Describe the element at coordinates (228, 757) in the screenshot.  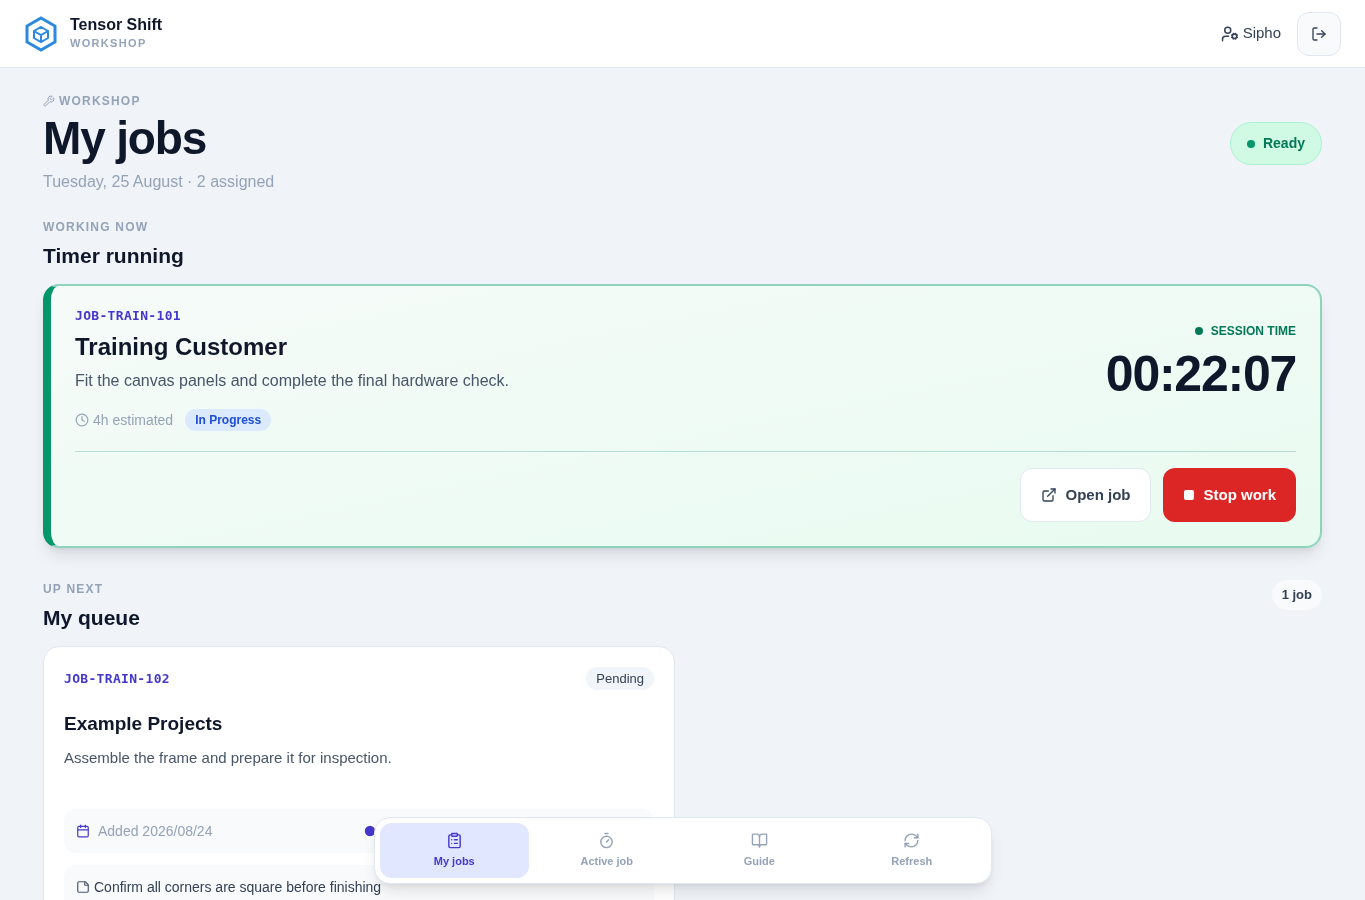
I see `job-description: Assemble the frame and prepare it for inspection.` at that location.